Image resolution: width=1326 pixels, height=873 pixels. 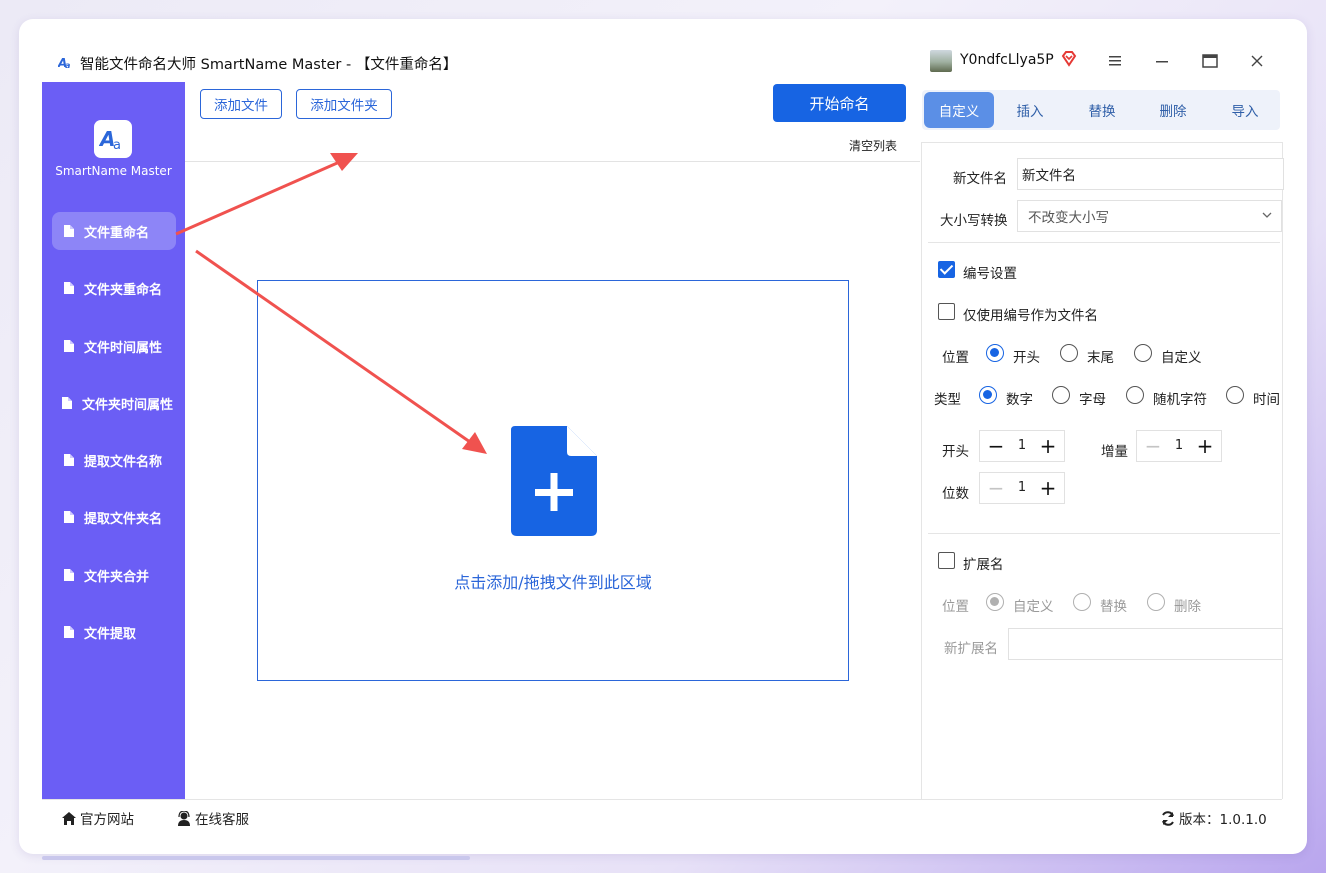 What do you see at coordinates (1069, 59) in the screenshot?
I see `vip-diamond-icon` at bounding box center [1069, 59].